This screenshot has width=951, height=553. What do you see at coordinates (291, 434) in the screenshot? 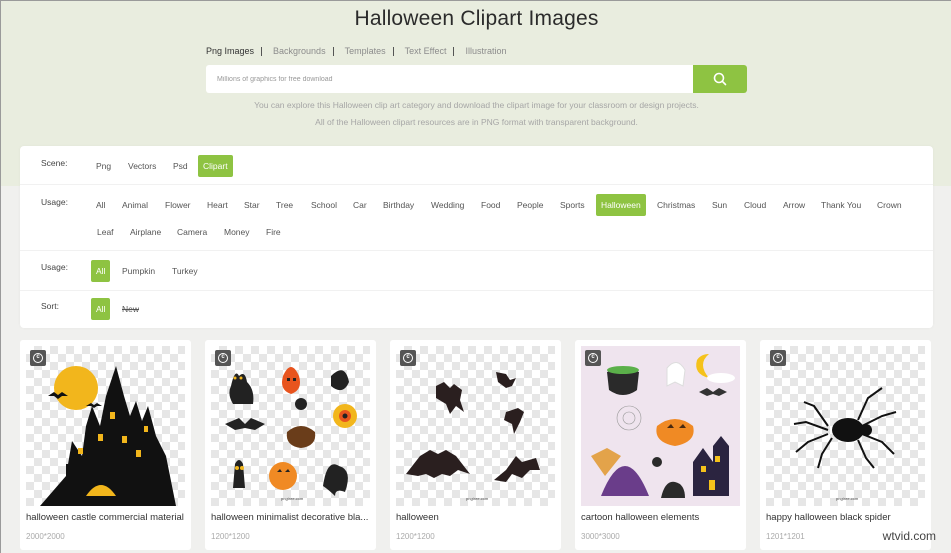
I see `halloween-icons-collection: pngtree.com` at bounding box center [291, 434].